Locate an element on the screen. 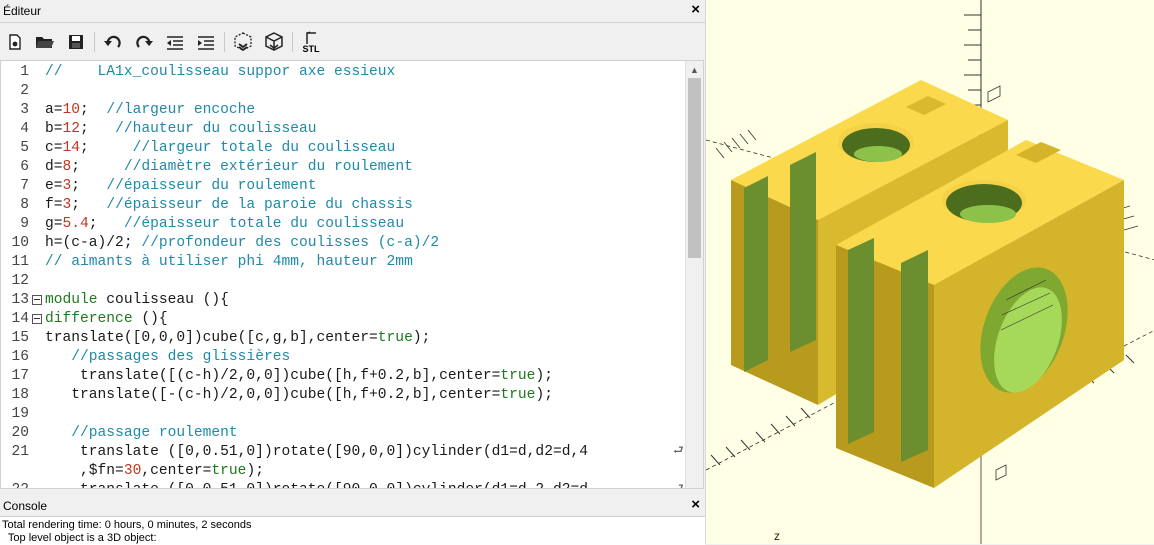 This screenshot has height=545, width=1154. export-stl-icon is located at coordinates (311, 37).